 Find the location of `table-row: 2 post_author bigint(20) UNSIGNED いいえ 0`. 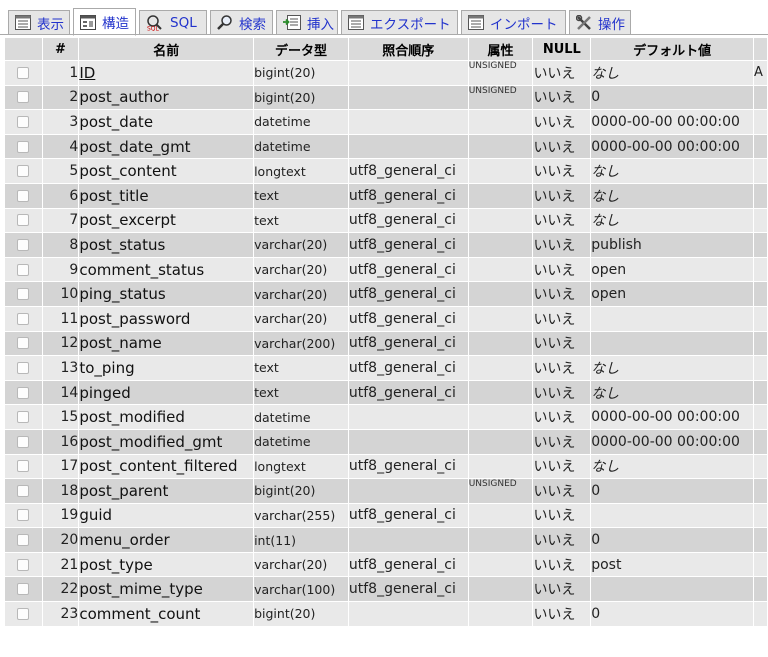

table-row: 2 post_author bigint(20) UNSIGNED いいえ 0 is located at coordinates (386, 97).